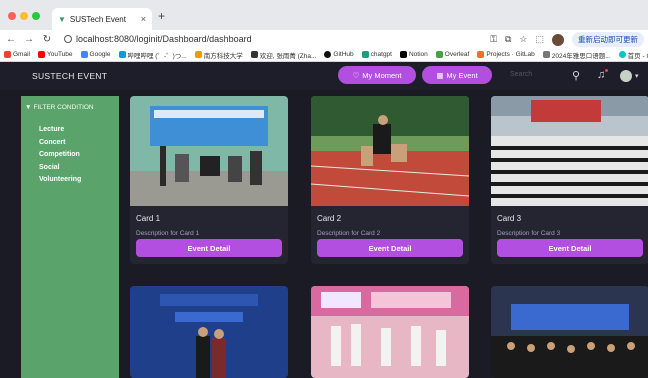  I want to click on filter-icon: ▼, so click(28, 107).